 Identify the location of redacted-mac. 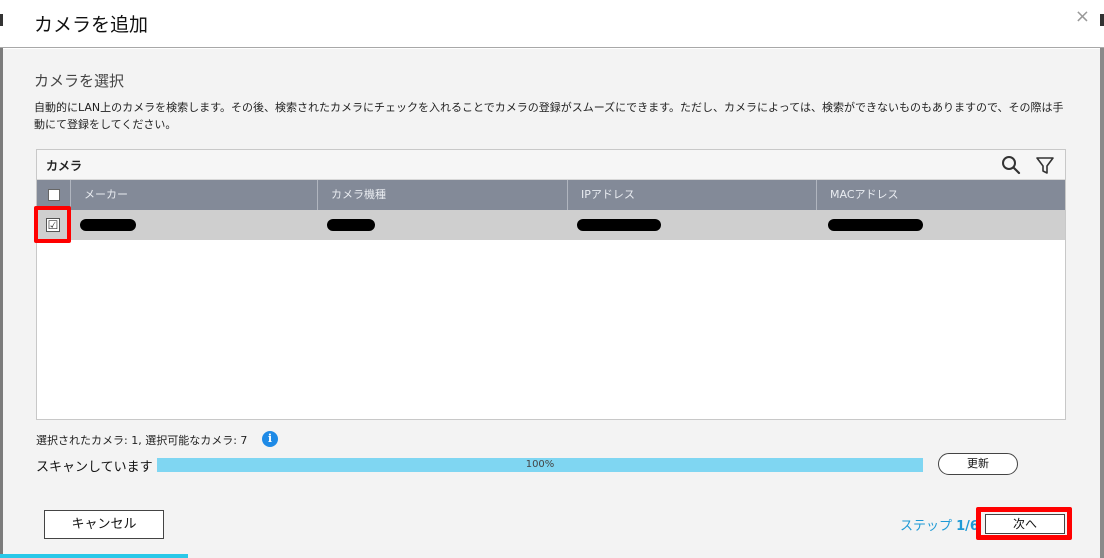
(875, 225).